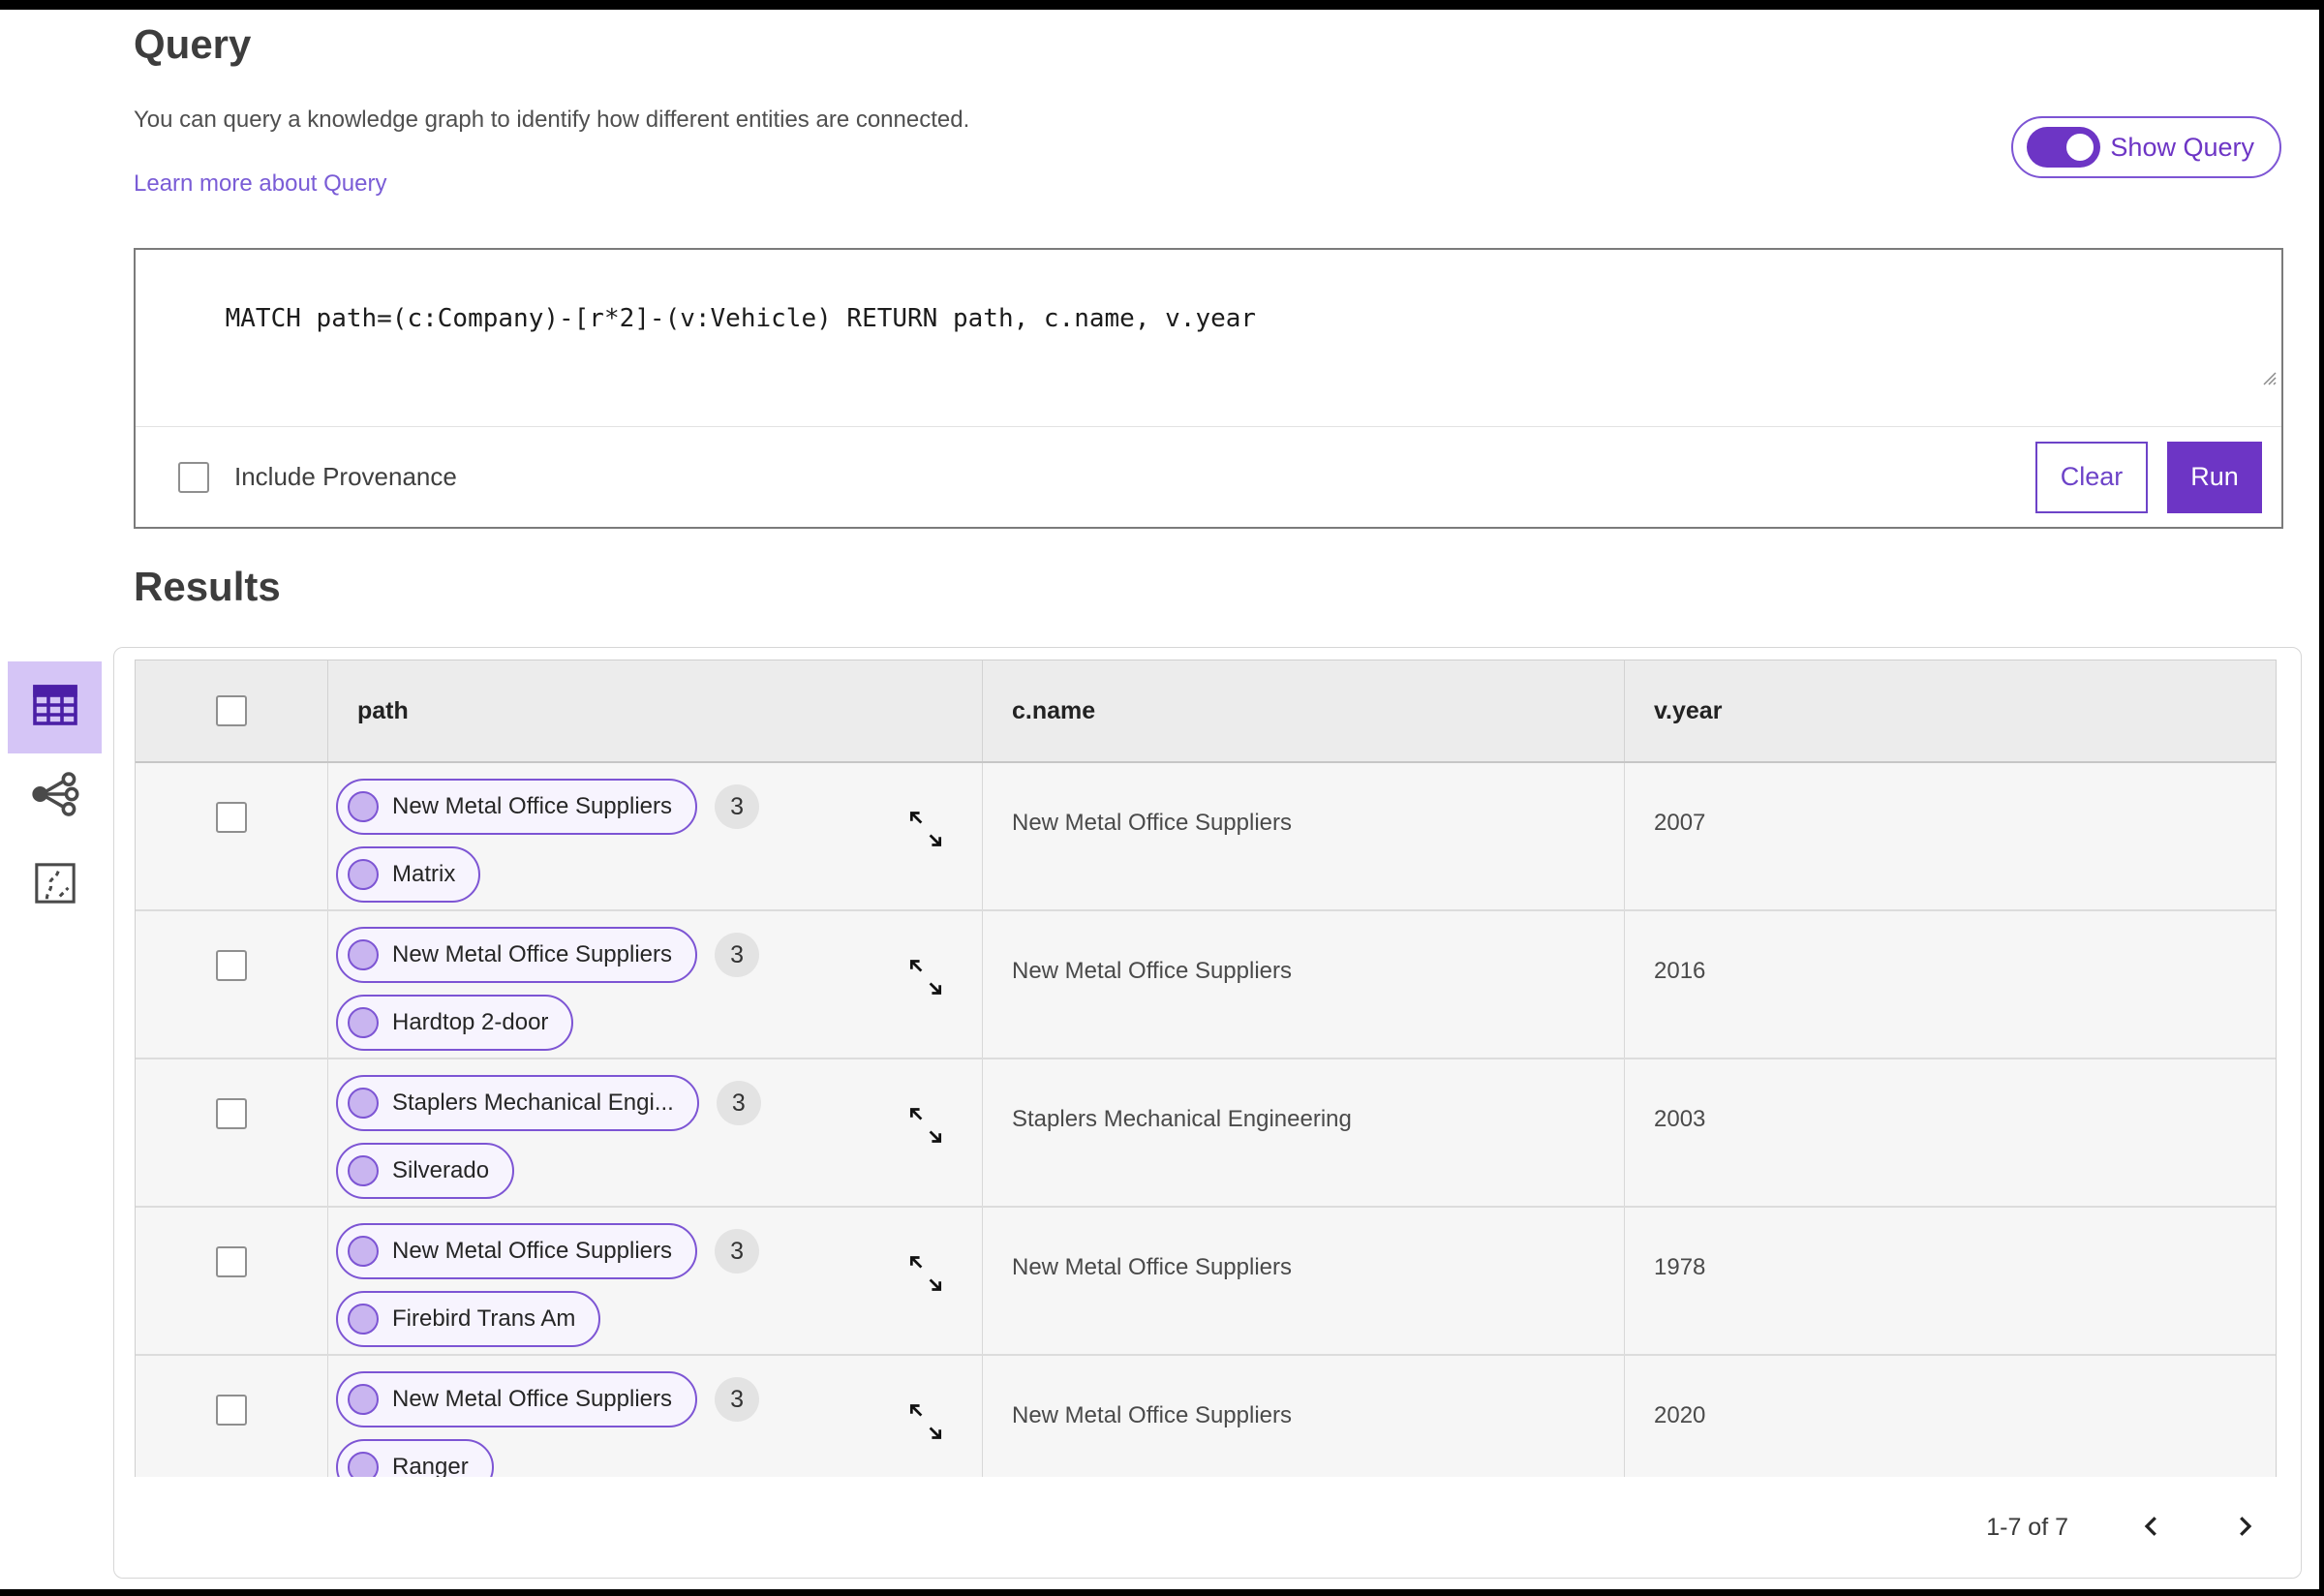  What do you see at coordinates (424, 874) in the screenshot?
I see `path-node-label: Matrix` at bounding box center [424, 874].